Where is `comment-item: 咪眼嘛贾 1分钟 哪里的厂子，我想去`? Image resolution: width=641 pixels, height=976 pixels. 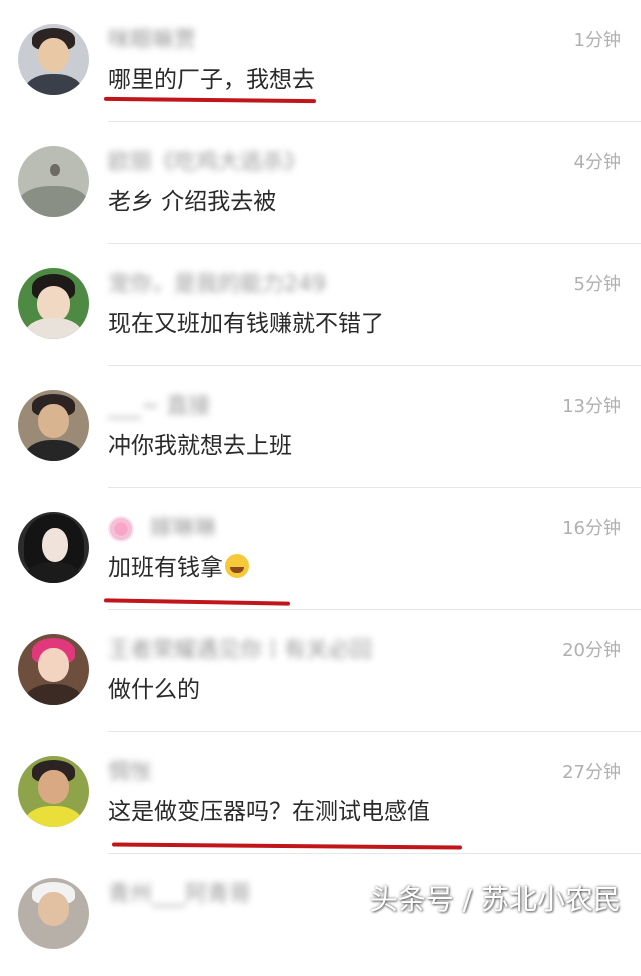 comment-item: 咪眼嘛贾 1分钟 哪里的厂子，我想去 is located at coordinates (320, 61).